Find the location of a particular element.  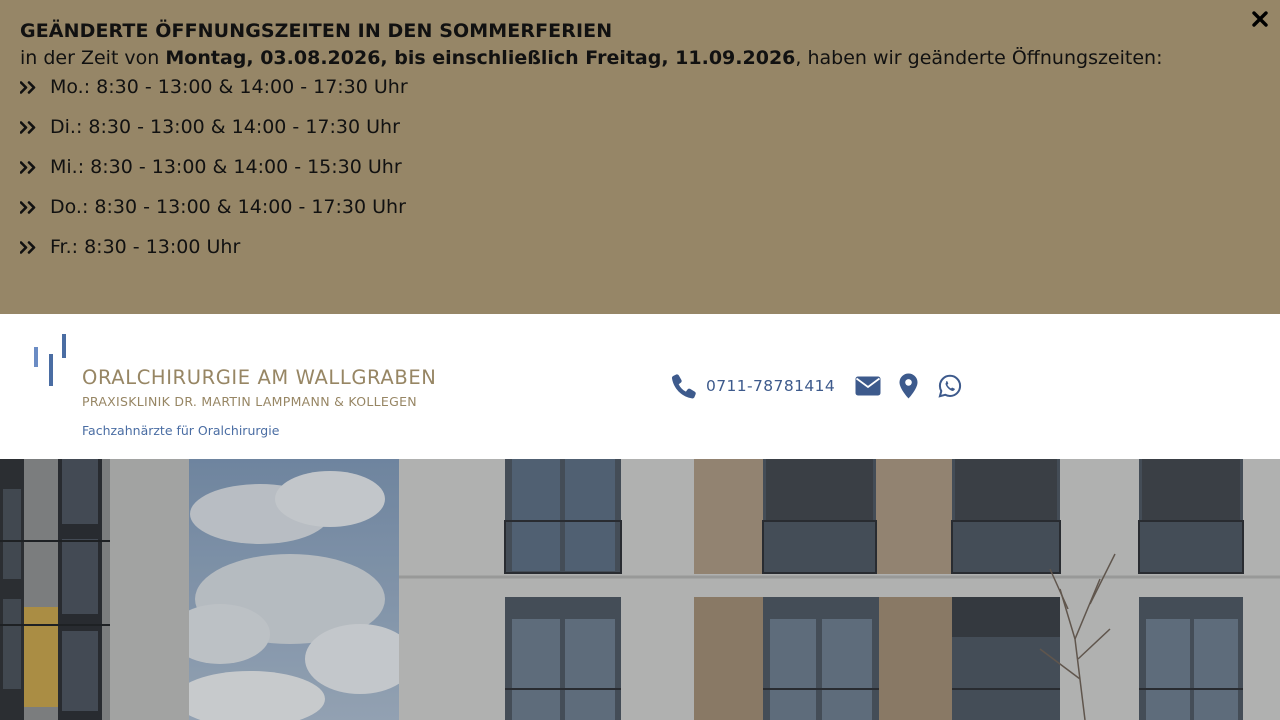

phone-icon is located at coordinates (684, 386).